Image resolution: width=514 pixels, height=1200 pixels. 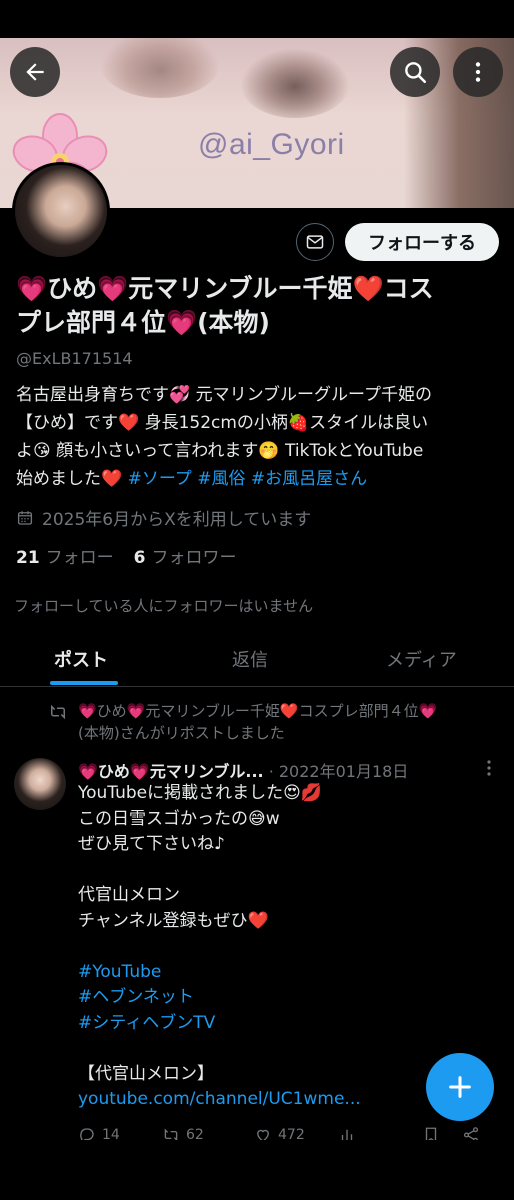 I want to click on hashtag-link: #風俗, so click(x=221, y=479).